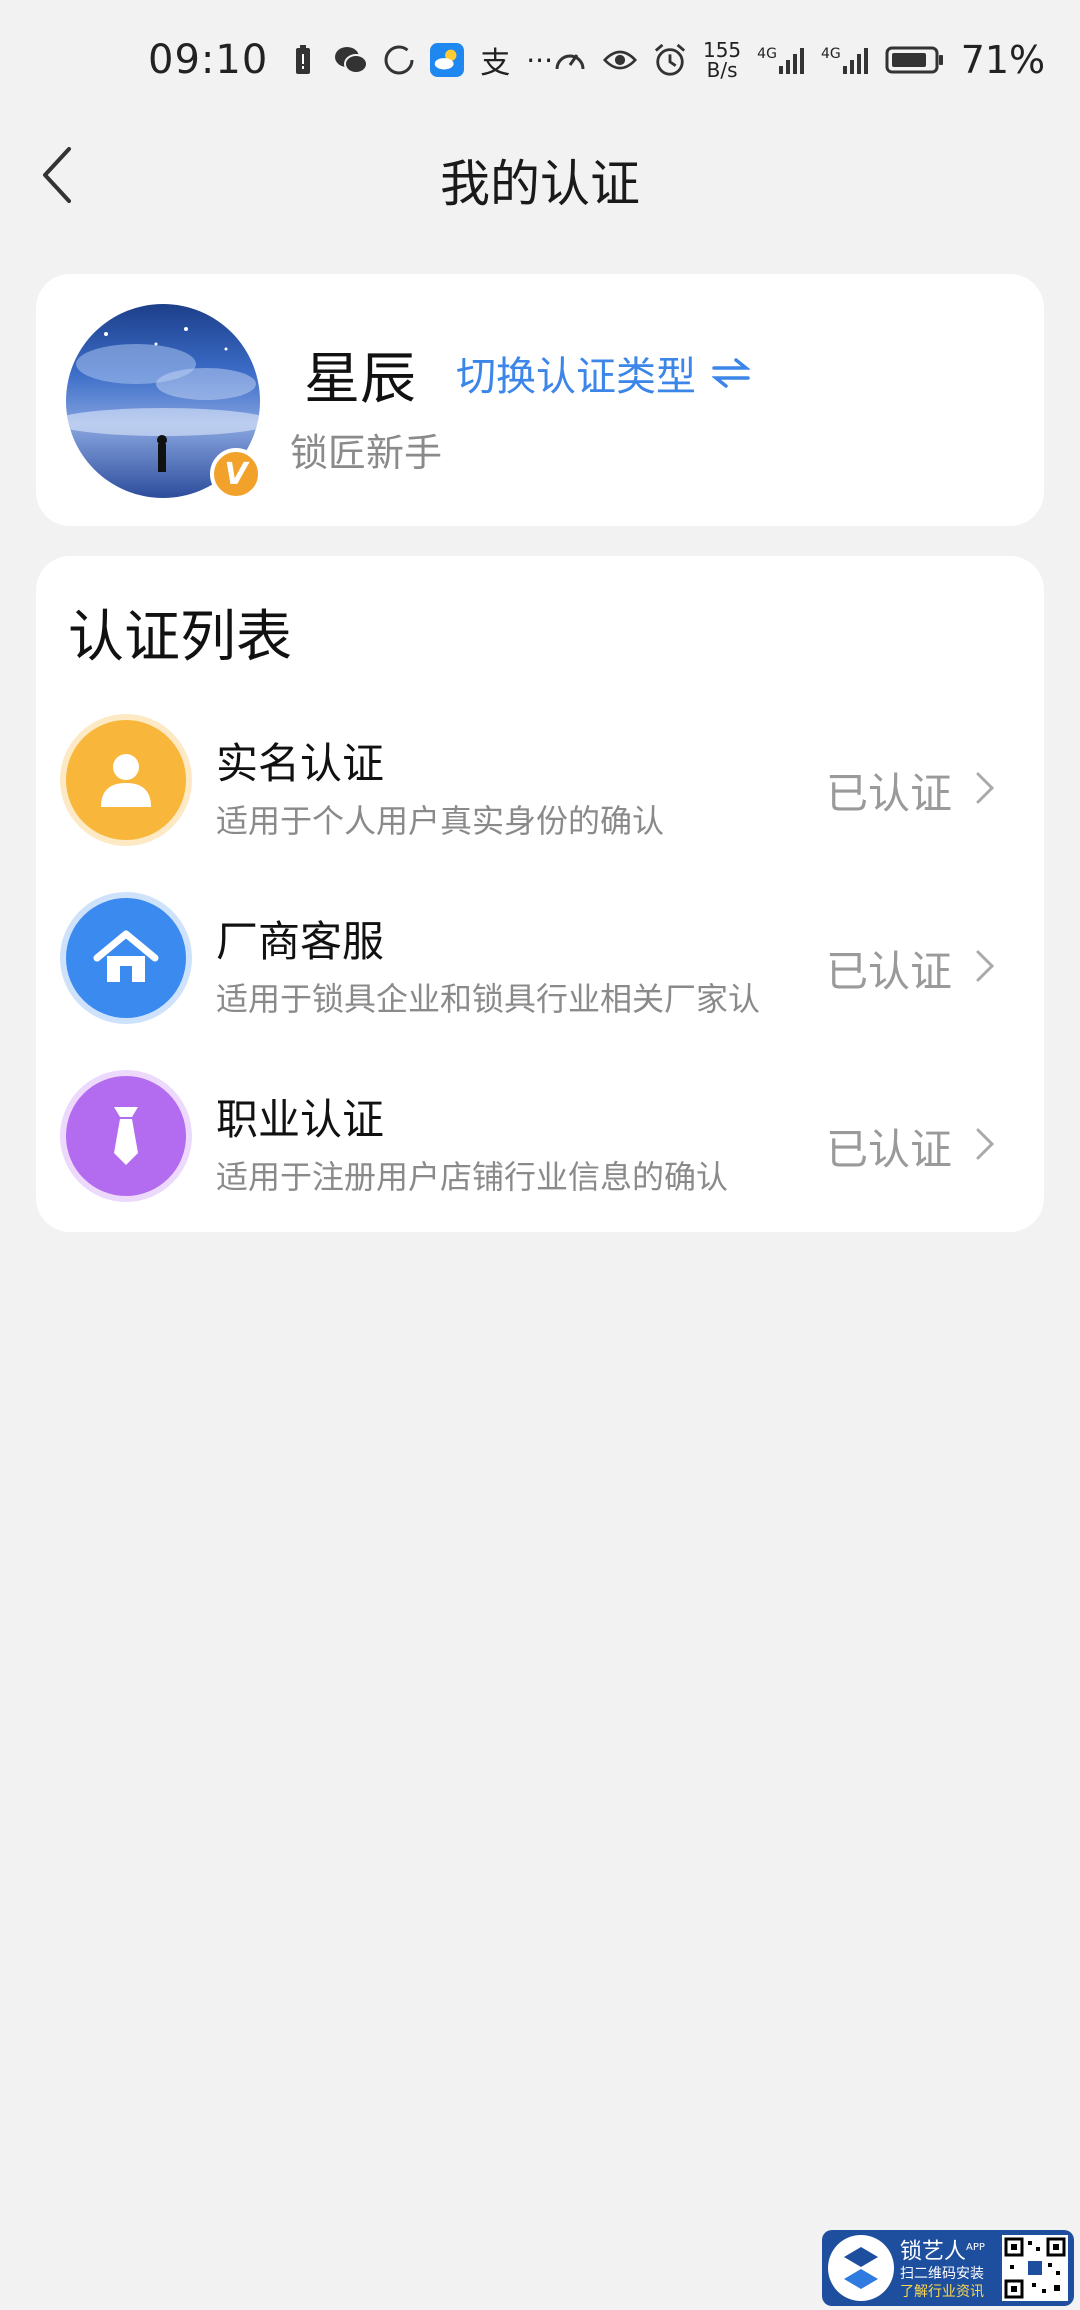 Image resolution: width=1080 pixels, height=2310 pixels. What do you see at coordinates (830, 54) in the screenshot?
I see `signal-2-label: 4G` at bounding box center [830, 54].